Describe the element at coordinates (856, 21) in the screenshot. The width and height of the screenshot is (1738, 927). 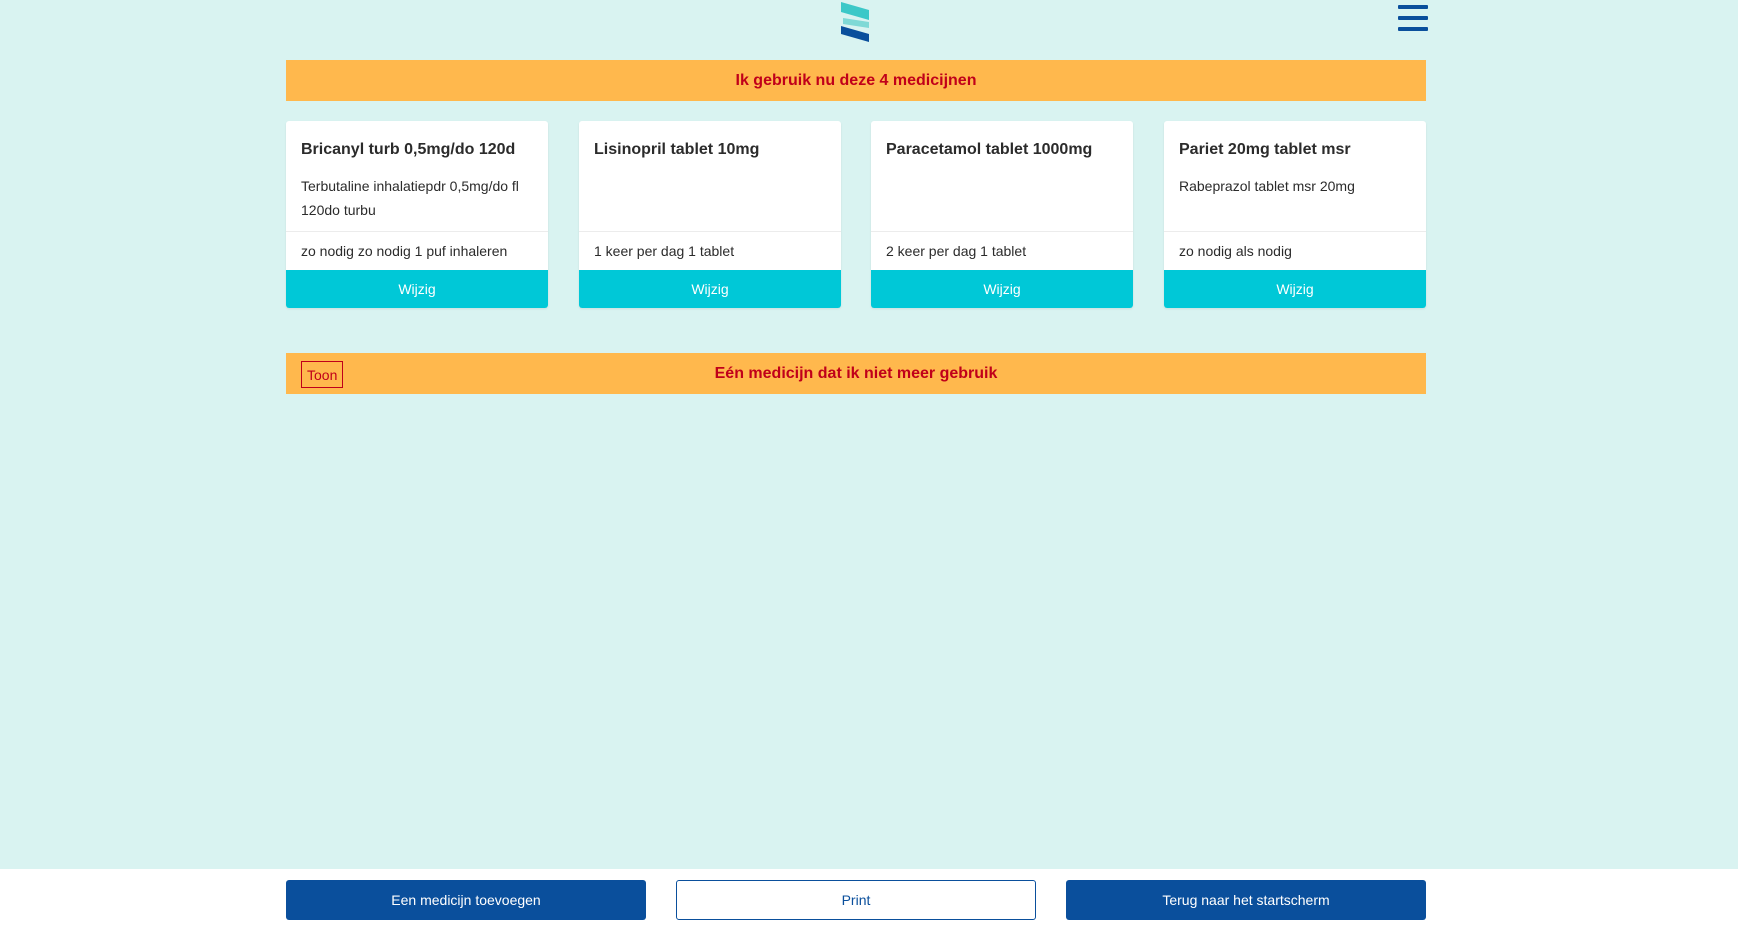
I see `app-logo-icon` at that location.